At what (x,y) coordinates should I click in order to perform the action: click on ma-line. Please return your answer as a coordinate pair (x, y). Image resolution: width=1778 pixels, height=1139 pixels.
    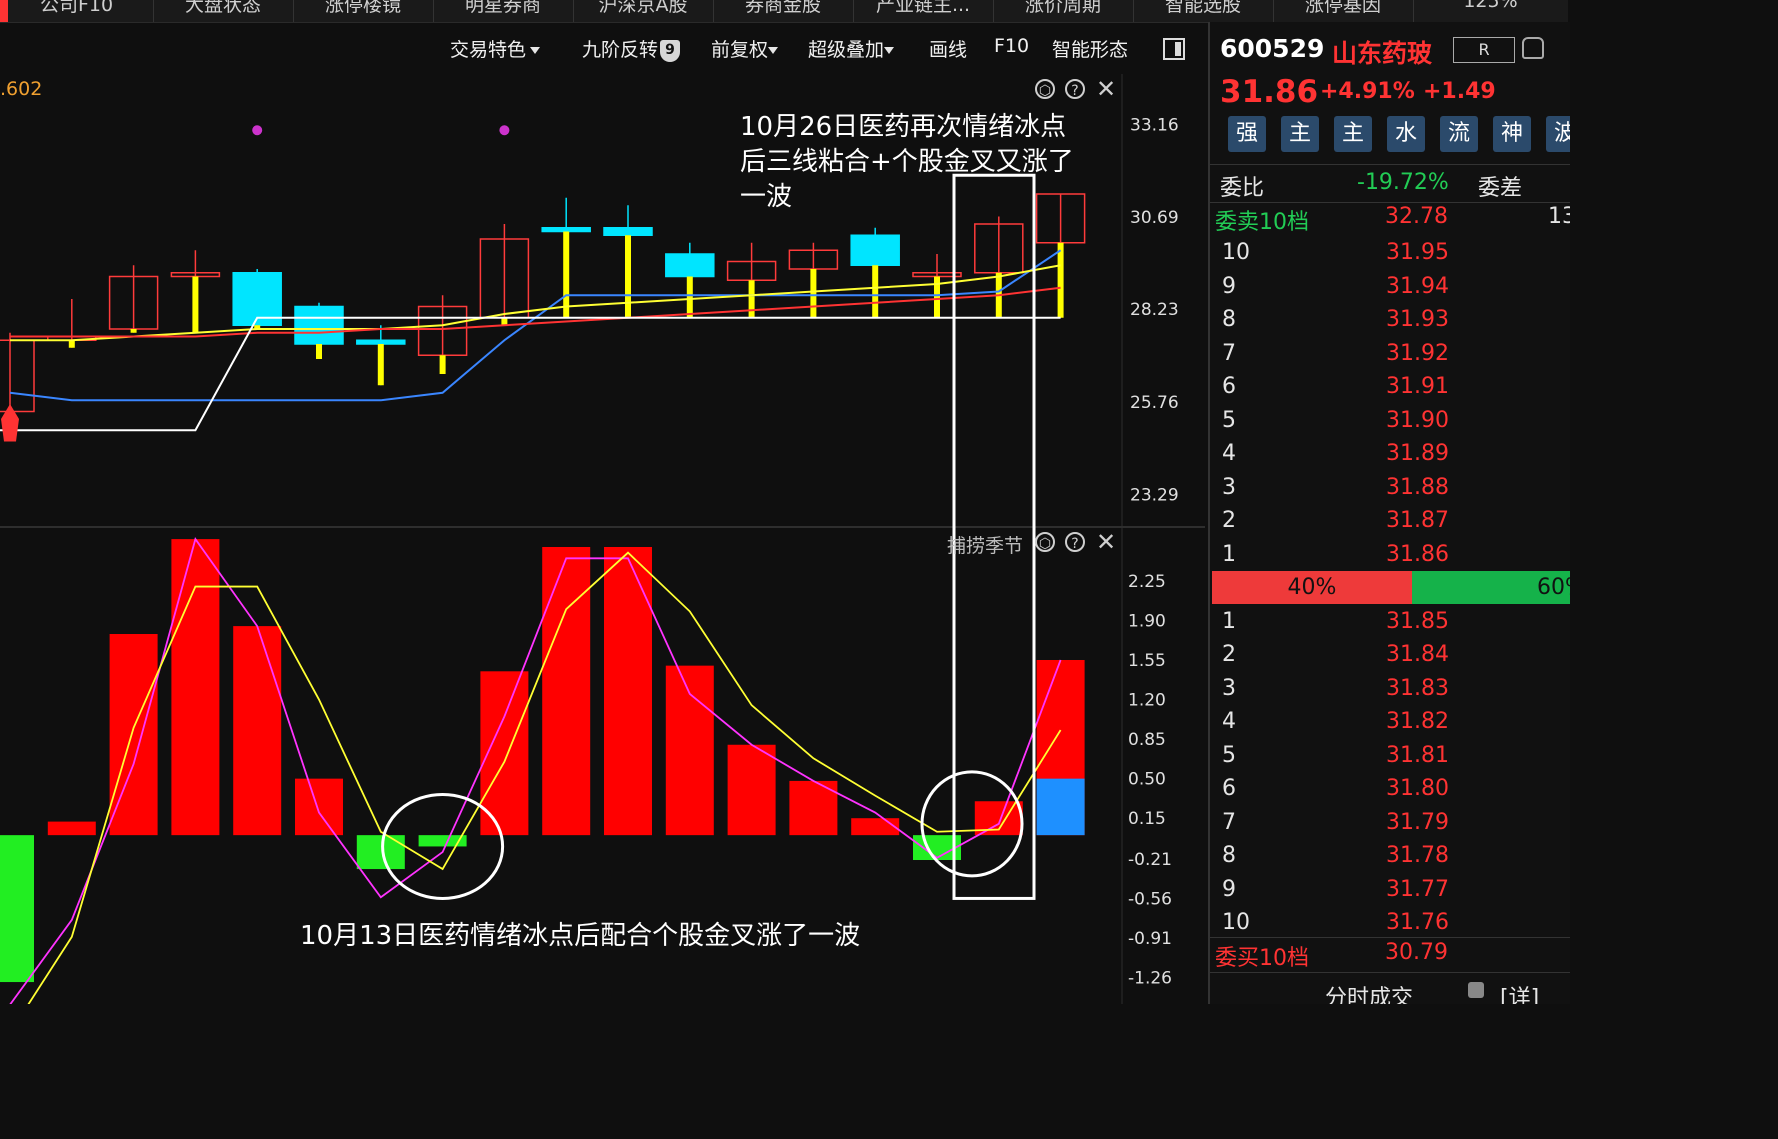
    Looking at the image, I should click on (535, 303).